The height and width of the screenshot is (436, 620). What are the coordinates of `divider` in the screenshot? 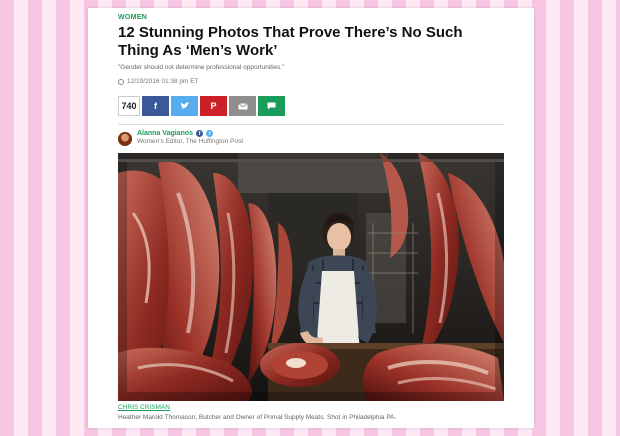 It's located at (311, 124).